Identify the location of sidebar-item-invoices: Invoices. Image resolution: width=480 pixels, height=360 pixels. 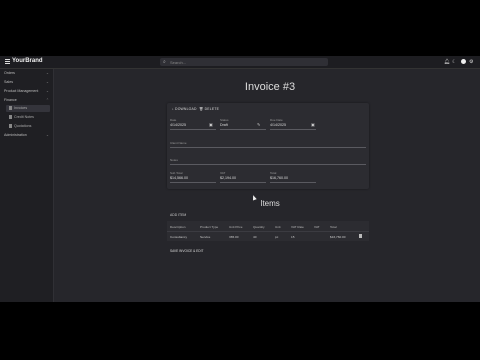
(18, 108).